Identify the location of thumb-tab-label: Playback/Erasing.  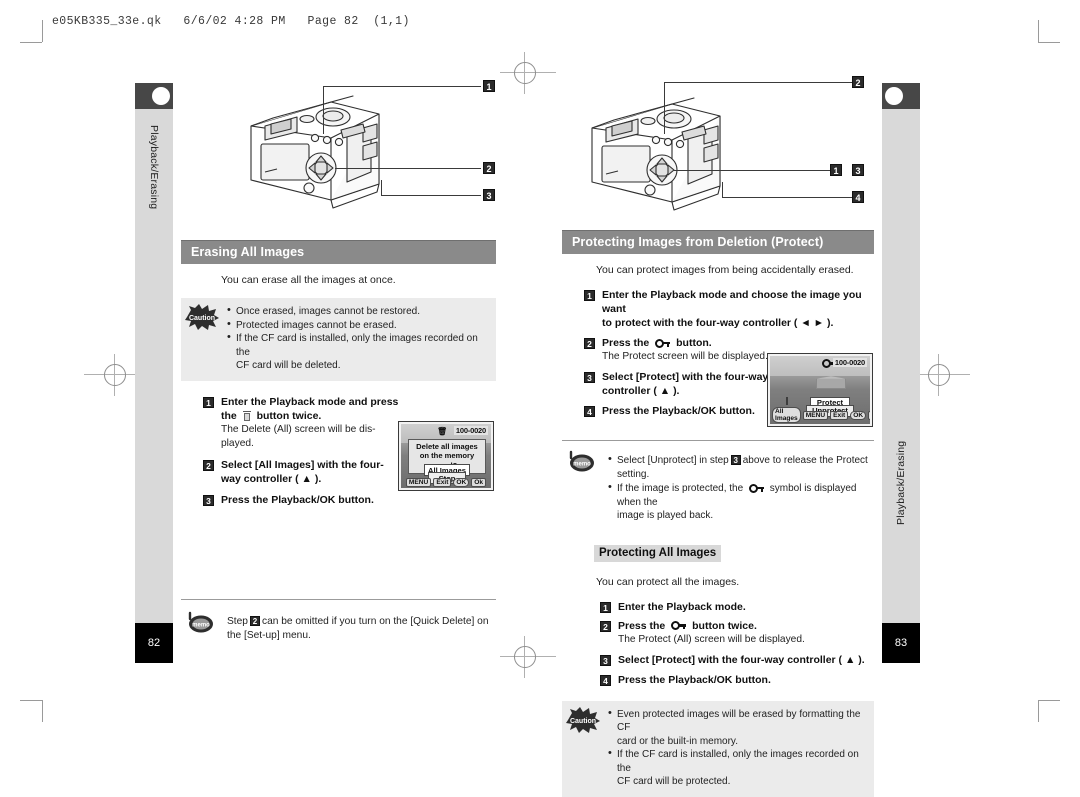
(154, 167).